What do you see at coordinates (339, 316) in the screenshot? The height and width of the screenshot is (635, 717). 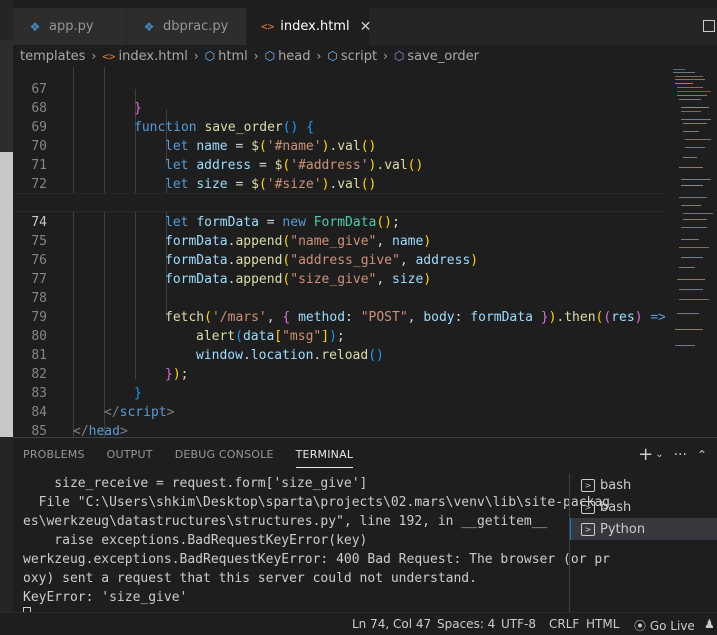 I see `code-line: 79 alert(data["msg"]);` at bounding box center [339, 316].